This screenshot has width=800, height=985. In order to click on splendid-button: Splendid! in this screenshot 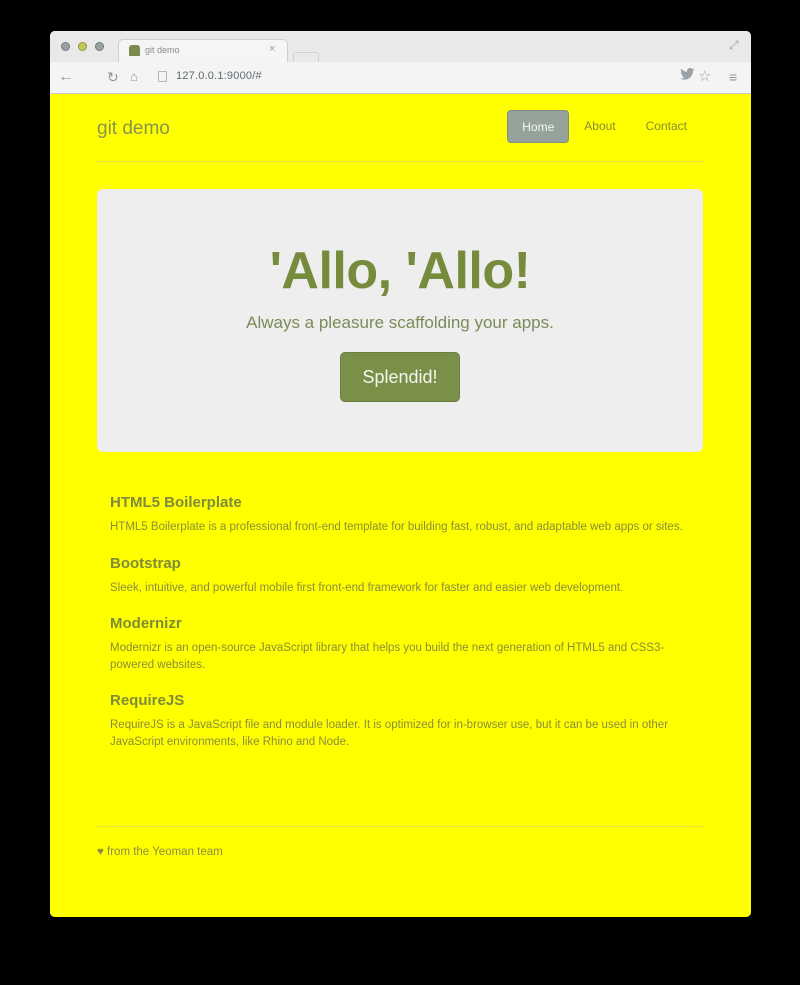, I will do `click(400, 377)`.